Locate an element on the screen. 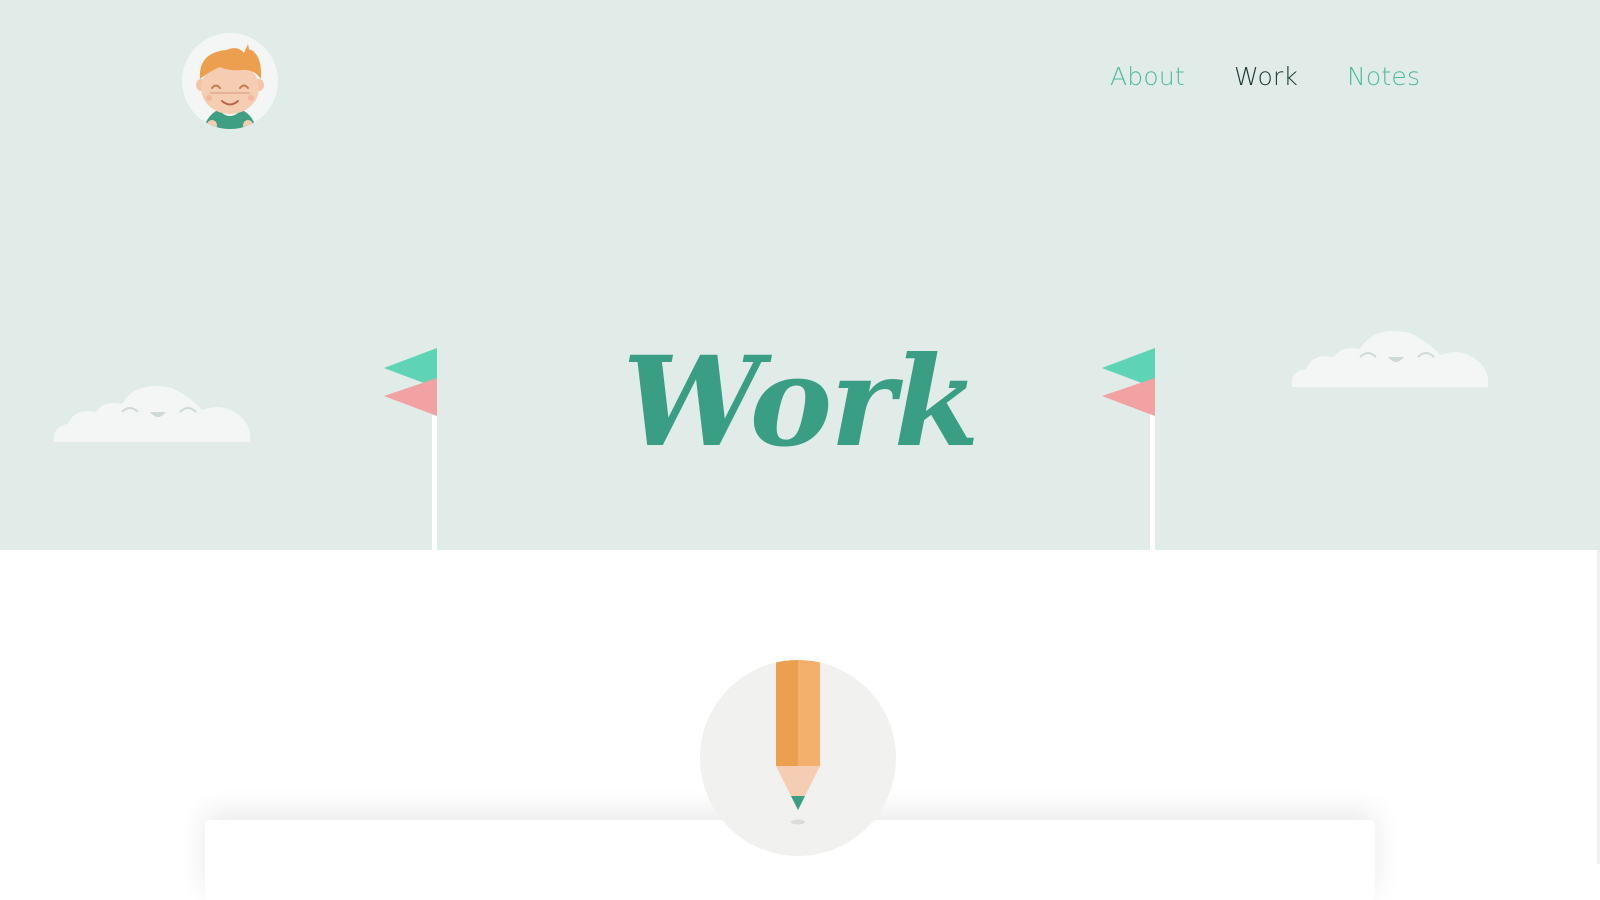  pencil-badge is located at coordinates (798, 758).